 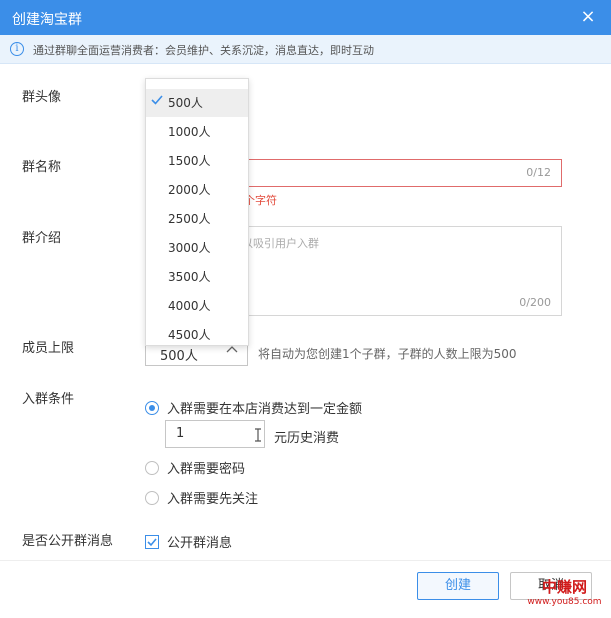 I want to click on dropdown-option: 3500人, so click(x=197, y=277).